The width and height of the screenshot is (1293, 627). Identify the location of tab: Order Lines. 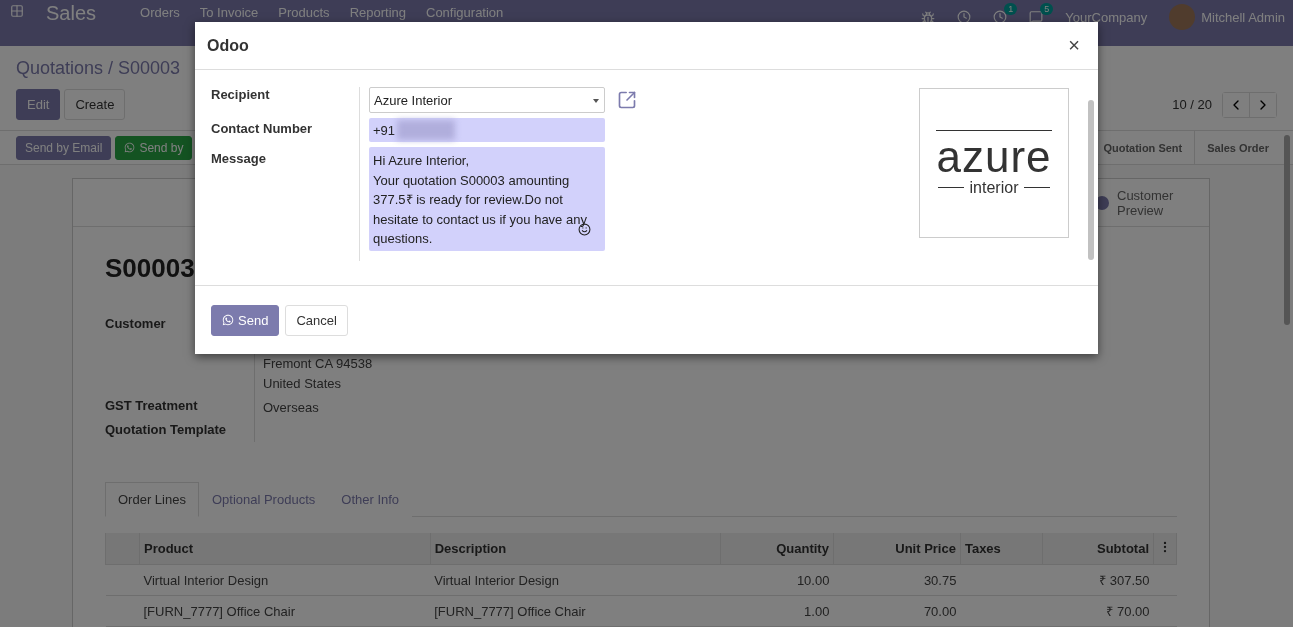
(152, 499).